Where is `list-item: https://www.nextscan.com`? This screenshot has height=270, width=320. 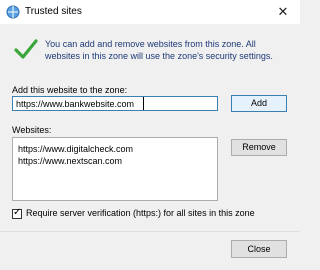
list-item: https://www.nextscan.com is located at coordinates (70, 161).